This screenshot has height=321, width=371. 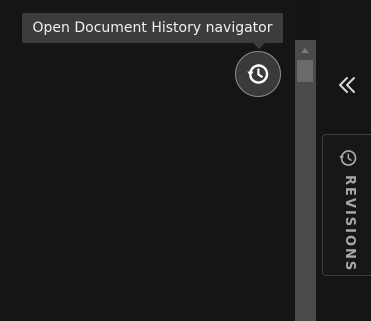 I want to click on vertical-scrollbar, so click(x=305, y=180).